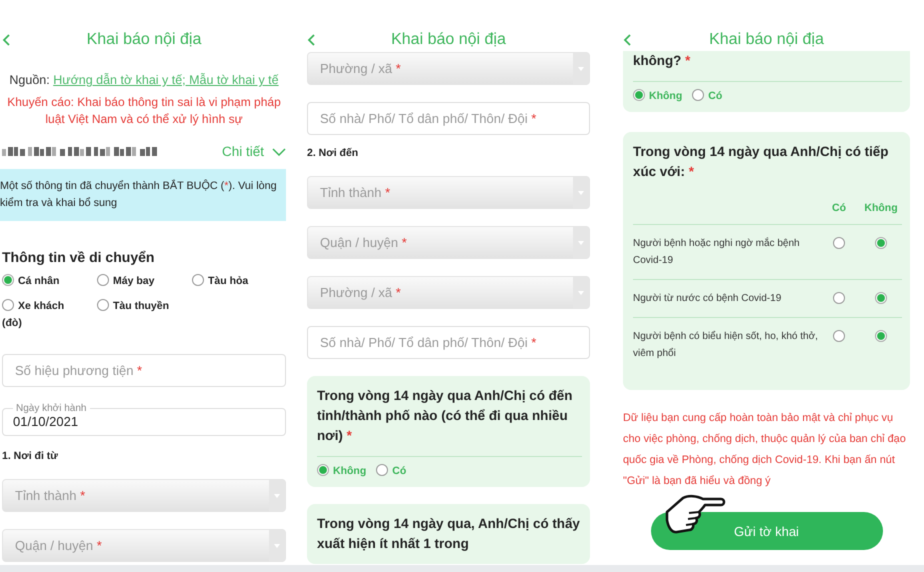 The height and width of the screenshot is (572, 924). What do you see at coordinates (166, 80) in the screenshot?
I see `guide-link: Hướng dẫn tờ khai y tế; Mẫu tờ khai y tế` at bounding box center [166, 80].